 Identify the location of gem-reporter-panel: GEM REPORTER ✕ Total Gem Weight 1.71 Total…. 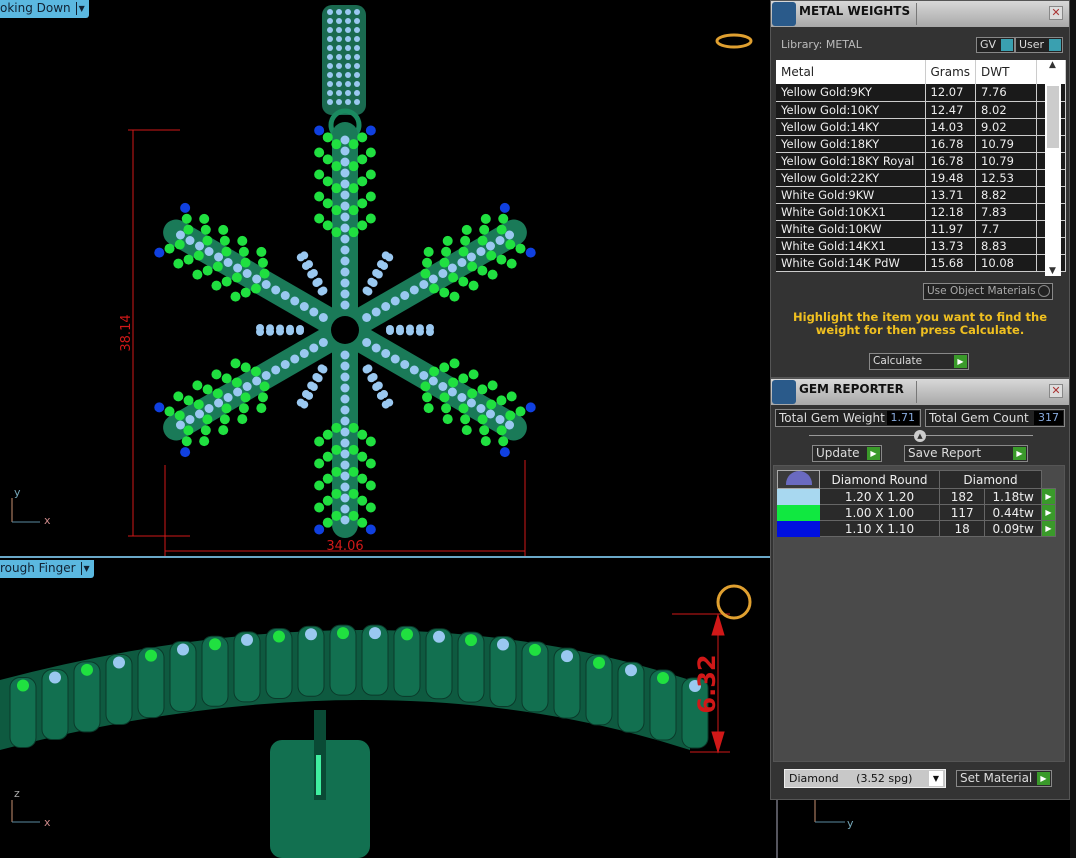
(920, 589).